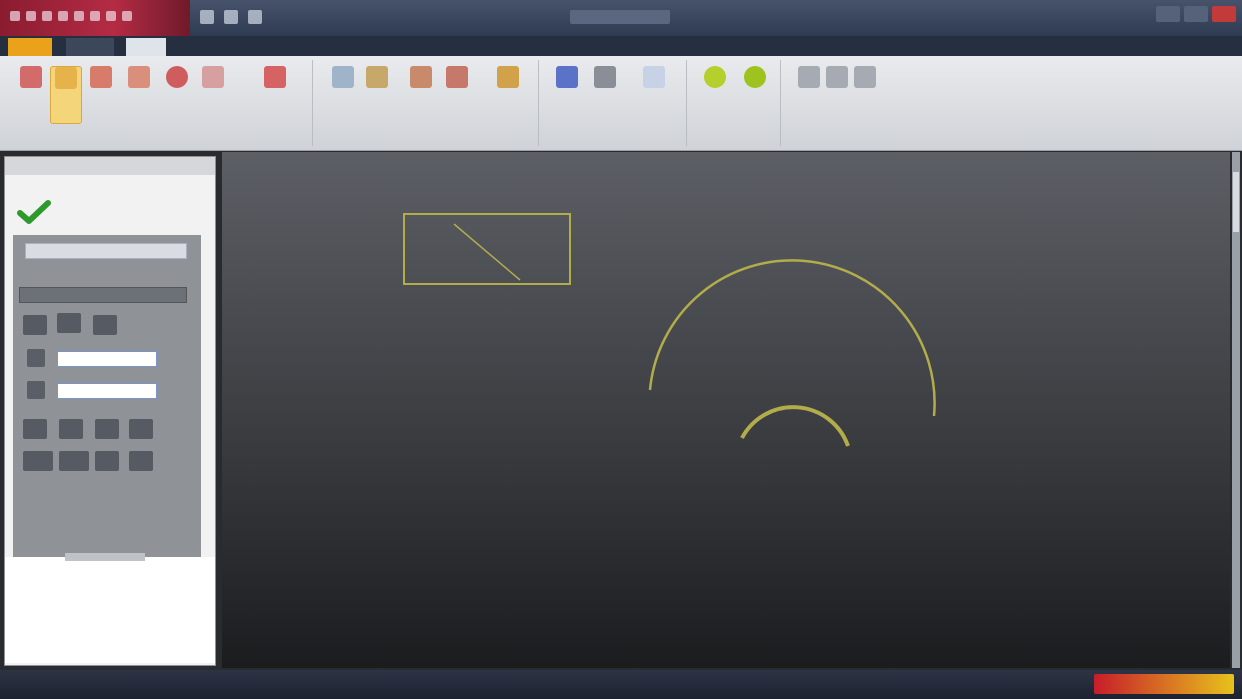 Image resolution: width=1242 pixels, height=699 pixels. Describe the element at coordinates (110, 610) in the screenshot. I see `panel-message-area` at that location.